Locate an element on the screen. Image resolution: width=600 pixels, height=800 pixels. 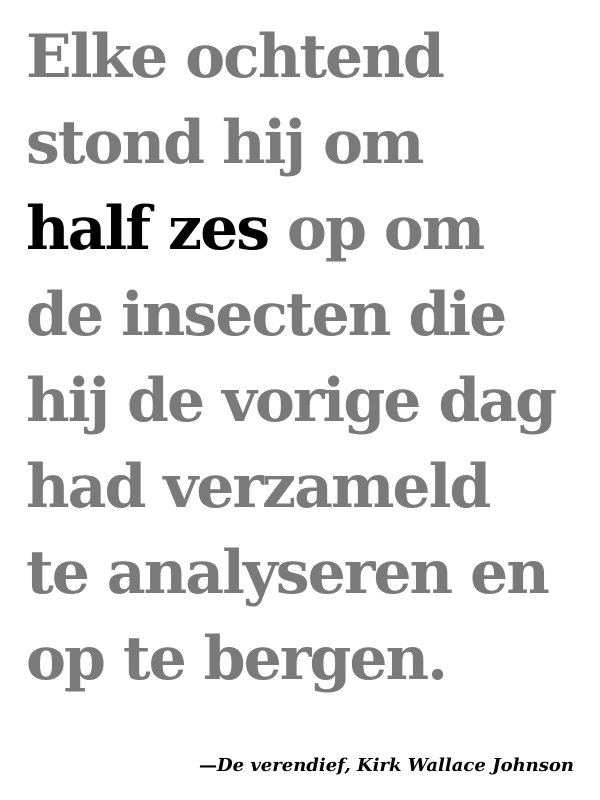
quote-line-2: stond hij om is located at coordinates (225, 143).